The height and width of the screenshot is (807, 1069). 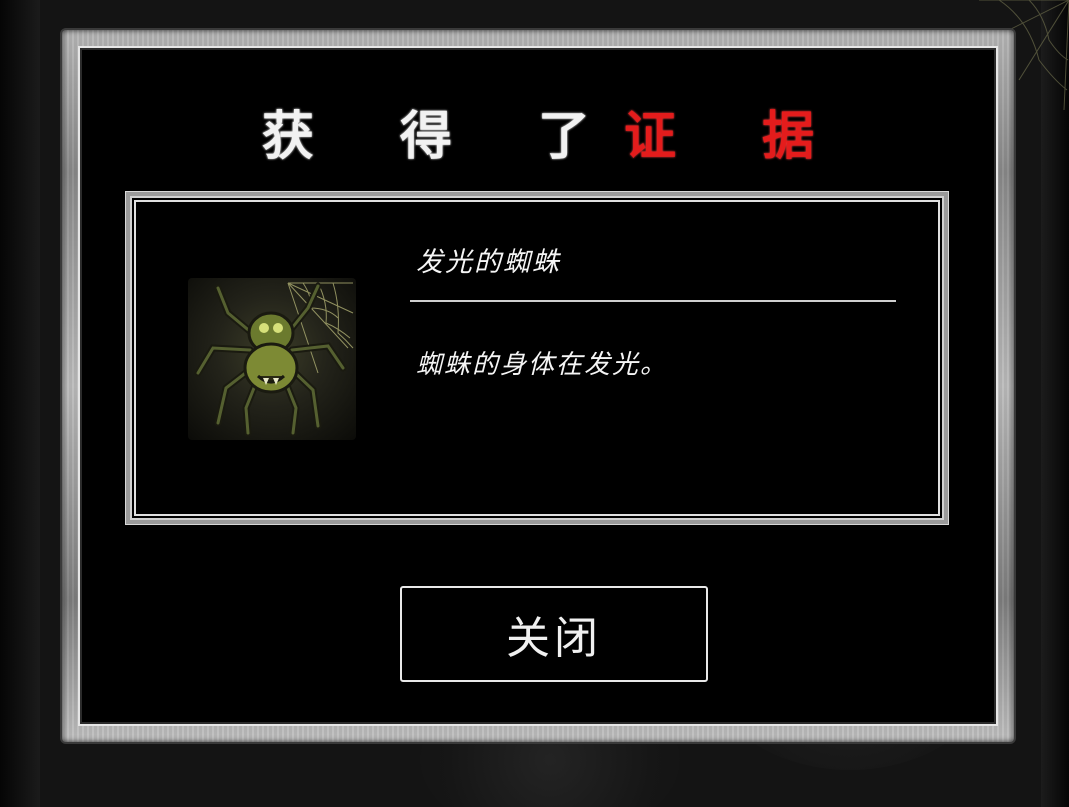 I want to click on title-accent: 证 据, so click(x=736, y=136).